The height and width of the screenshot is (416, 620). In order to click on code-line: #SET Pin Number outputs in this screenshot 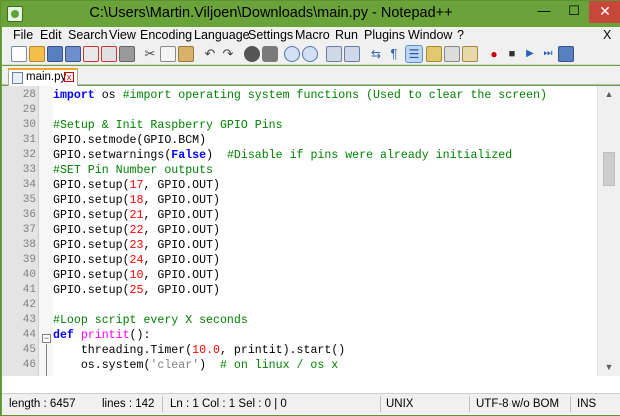, I will do `click(133, 170)`.